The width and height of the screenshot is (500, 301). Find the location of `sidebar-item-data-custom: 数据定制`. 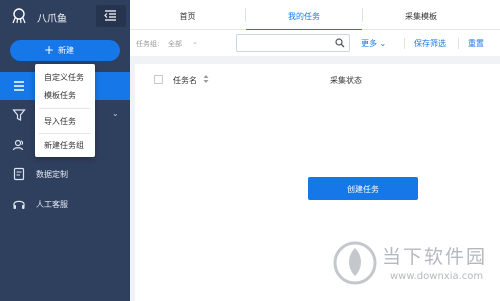

sidebar-item-data-custom: 数据定制 is located at coordinates (65, 174).